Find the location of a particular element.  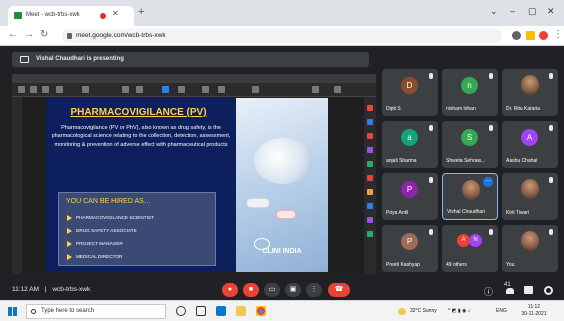

participant-name: nisham lohan is located at coordinates (461, 109).